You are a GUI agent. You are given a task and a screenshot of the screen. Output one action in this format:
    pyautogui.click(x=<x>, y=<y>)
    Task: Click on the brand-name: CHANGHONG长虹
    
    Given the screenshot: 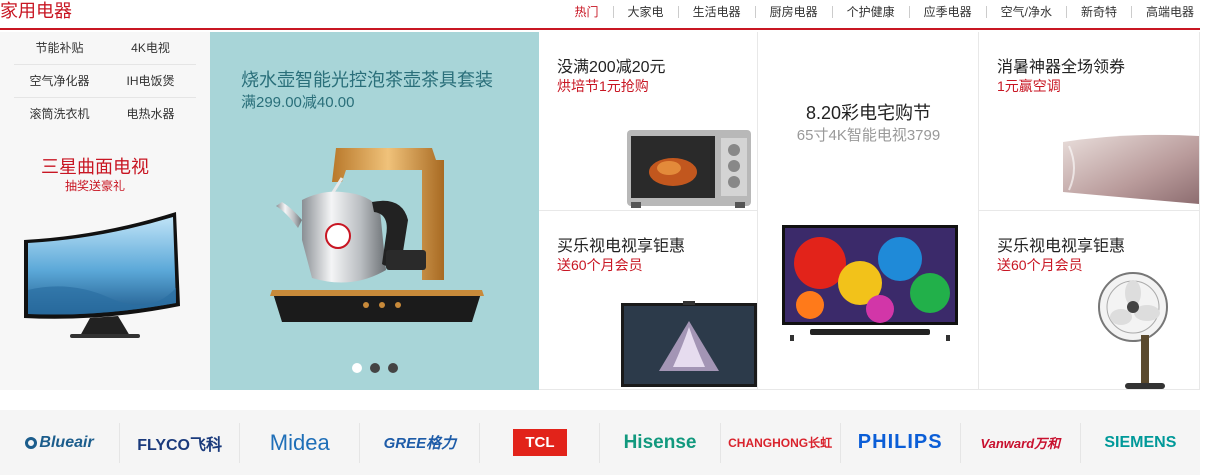 What is the action you would take?
    pyautogui.click(x=780, y=443)
    